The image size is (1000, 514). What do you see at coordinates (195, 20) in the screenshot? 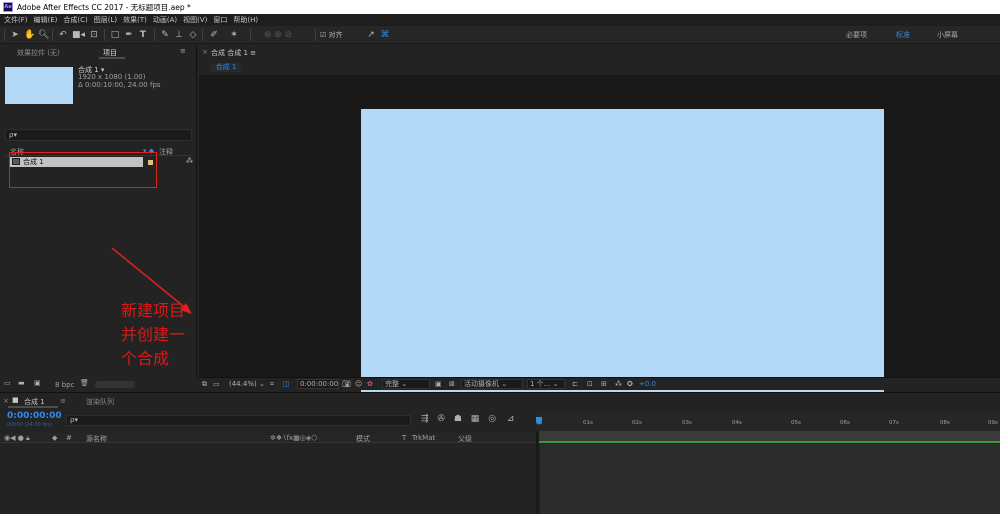
I see `menu-view: 视图(V)` at bounding box center [195, 20].